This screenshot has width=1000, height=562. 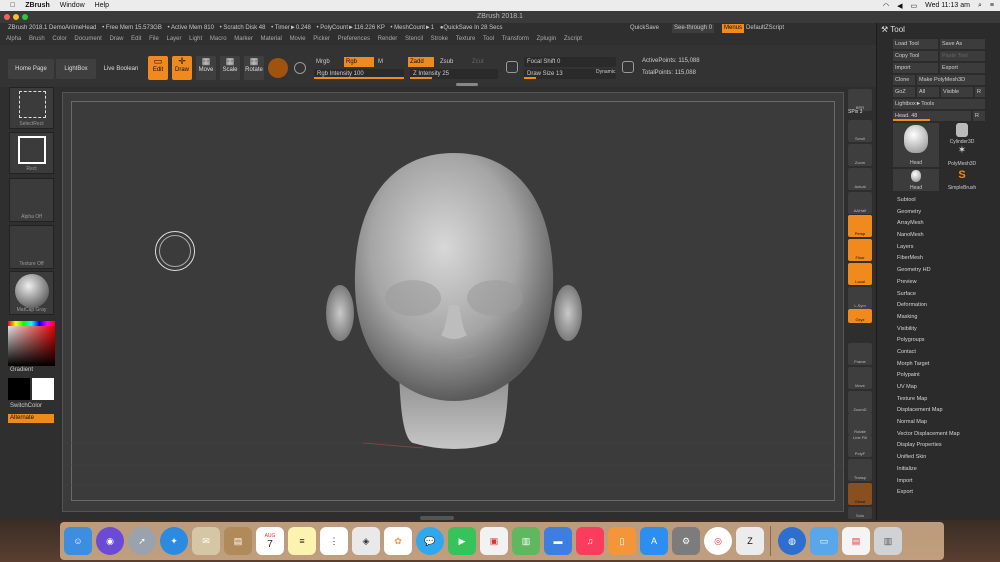 What do you see at coordinates (366, 541) in the screenshot?
I see `maps-icon: ◈` at bounding box center [366, 541].